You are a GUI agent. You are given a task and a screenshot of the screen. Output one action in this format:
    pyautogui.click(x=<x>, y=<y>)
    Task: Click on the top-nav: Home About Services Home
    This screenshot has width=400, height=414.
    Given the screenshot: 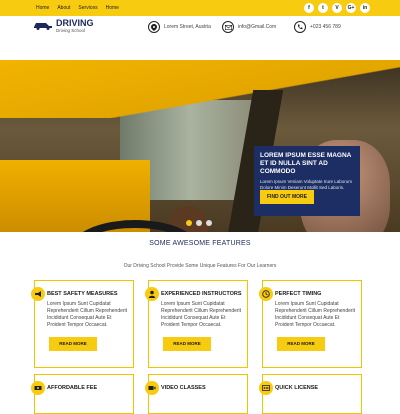 What is the action you would take?
    pyautogui.click(x=77, y=8)
    